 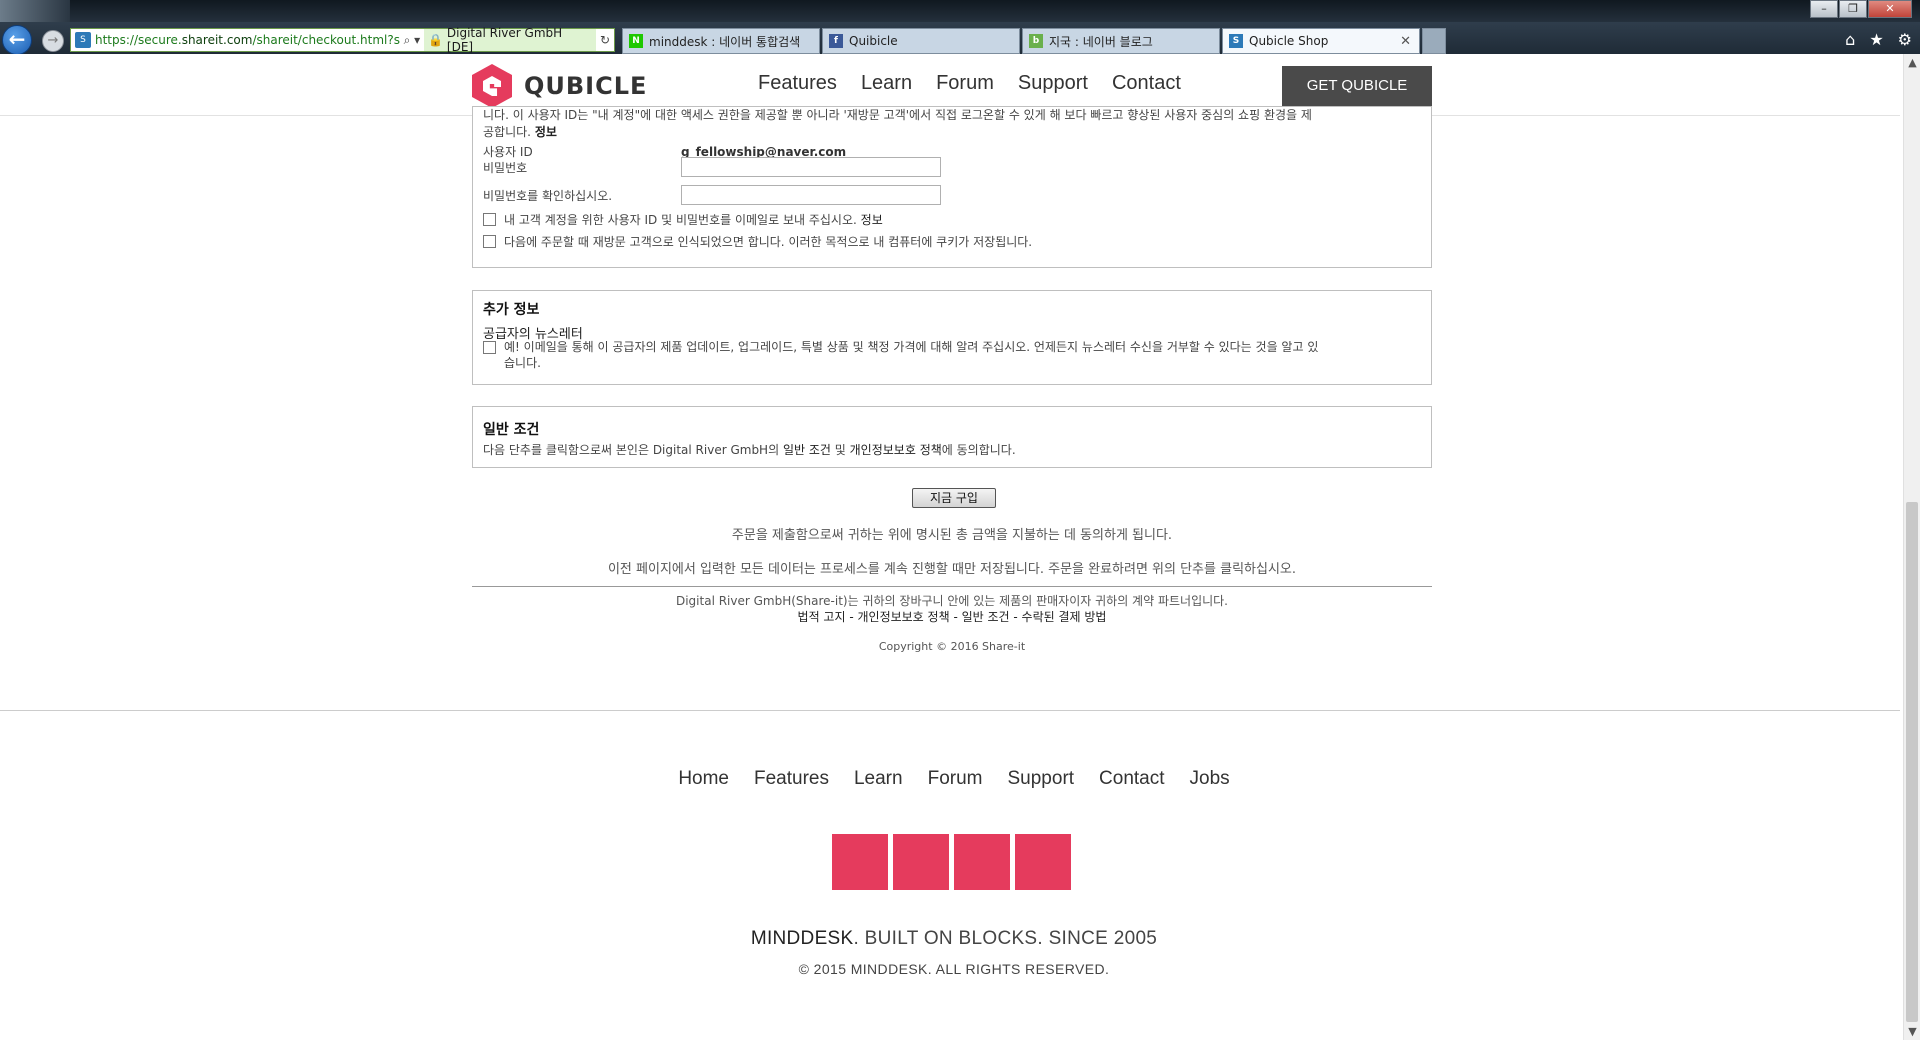 What do you see at coordinates (952, 646) in the screenshot?
I see `shareit-copyright: Copyright © 2016 Share-it` at bounding box center [952, 646].